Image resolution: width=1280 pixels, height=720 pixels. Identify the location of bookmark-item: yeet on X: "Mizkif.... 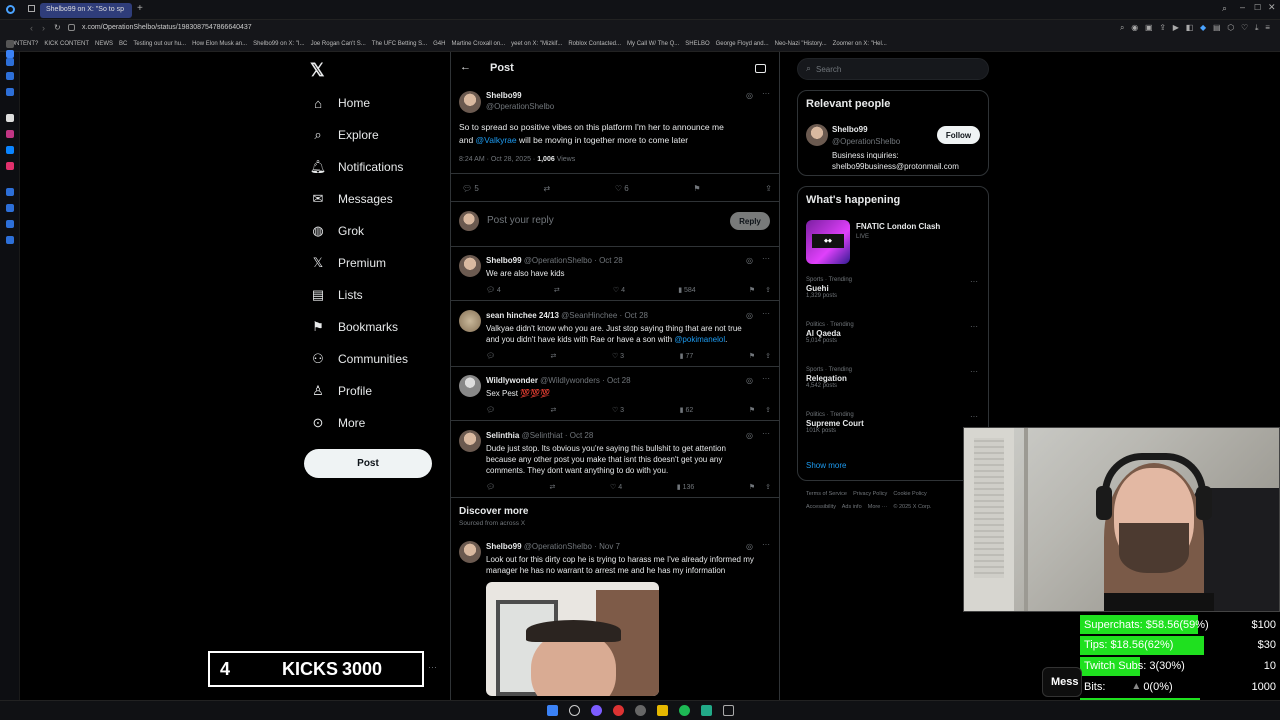
(536, 44).